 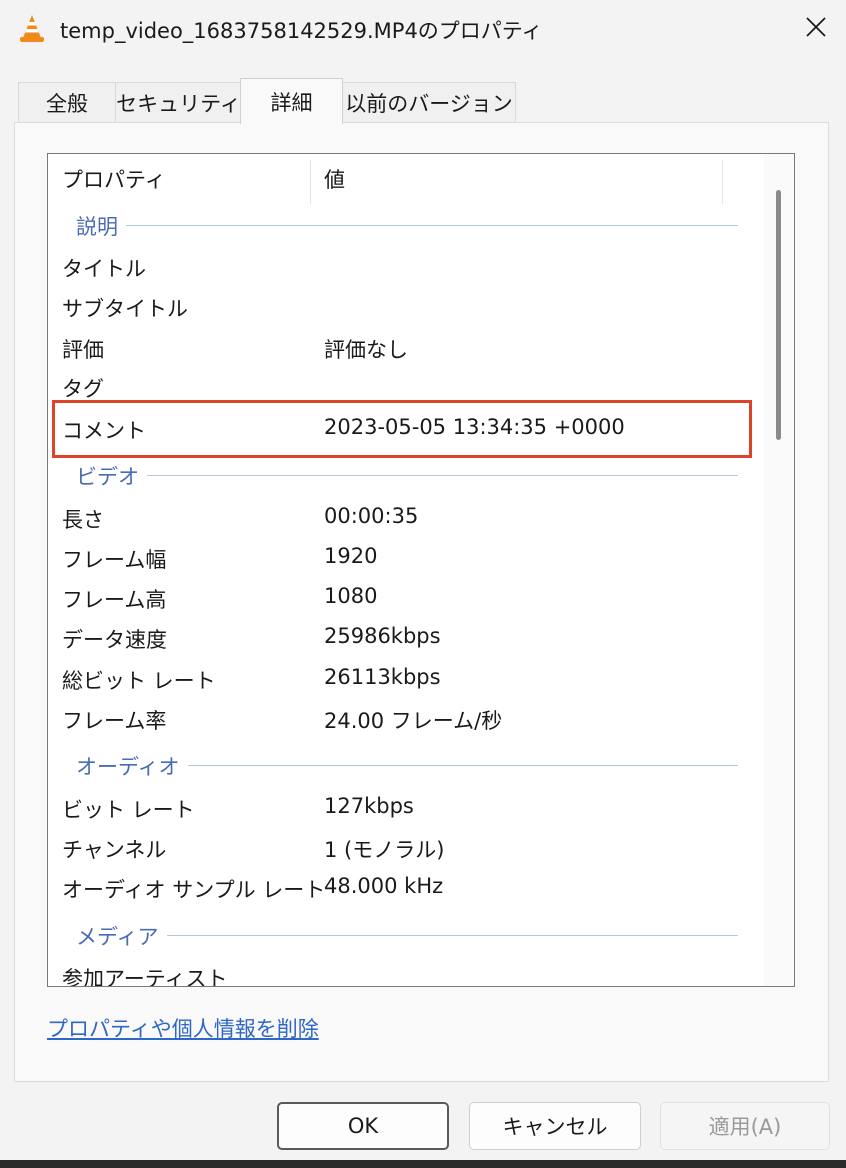 What do you see at coordinates (778, 315) in the screenshot?
I see `scrollbar-thumb` at bounding box center [778, 315].